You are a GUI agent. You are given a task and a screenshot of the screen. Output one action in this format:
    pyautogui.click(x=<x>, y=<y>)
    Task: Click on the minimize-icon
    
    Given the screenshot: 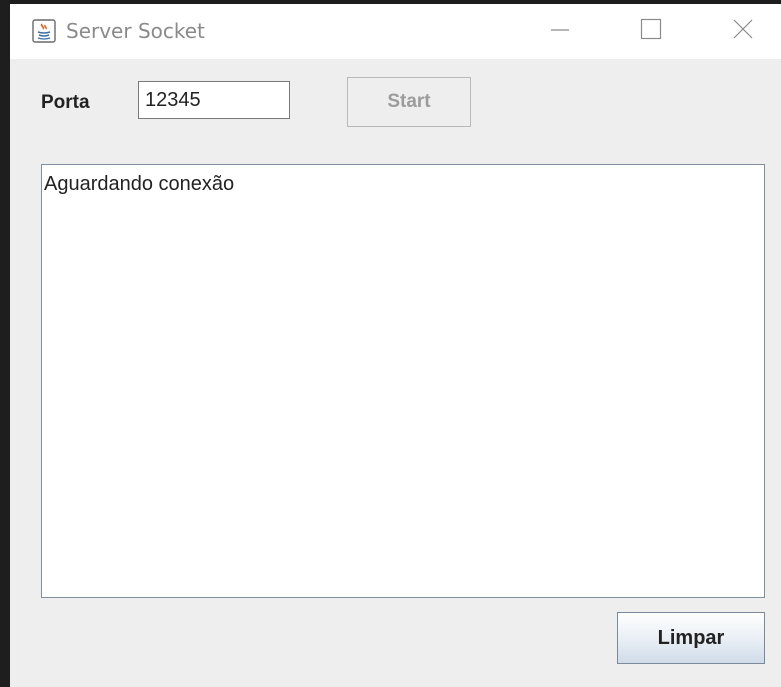 What is the action you would take?
    pyautogui.click(x=560, y=31)
    